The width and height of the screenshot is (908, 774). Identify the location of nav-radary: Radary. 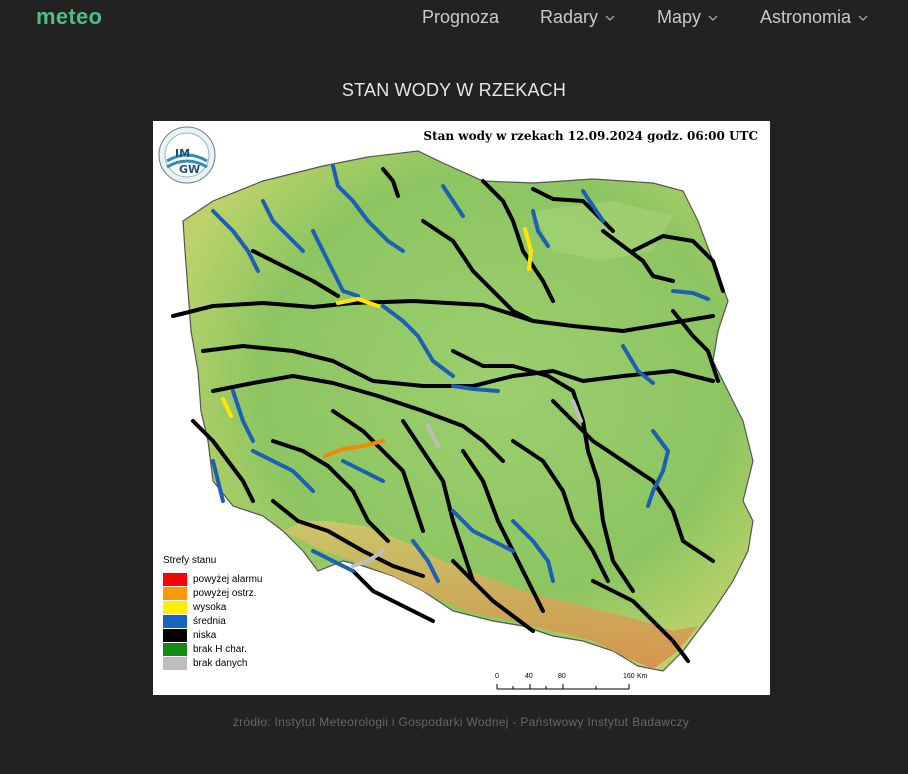
(578, 17).